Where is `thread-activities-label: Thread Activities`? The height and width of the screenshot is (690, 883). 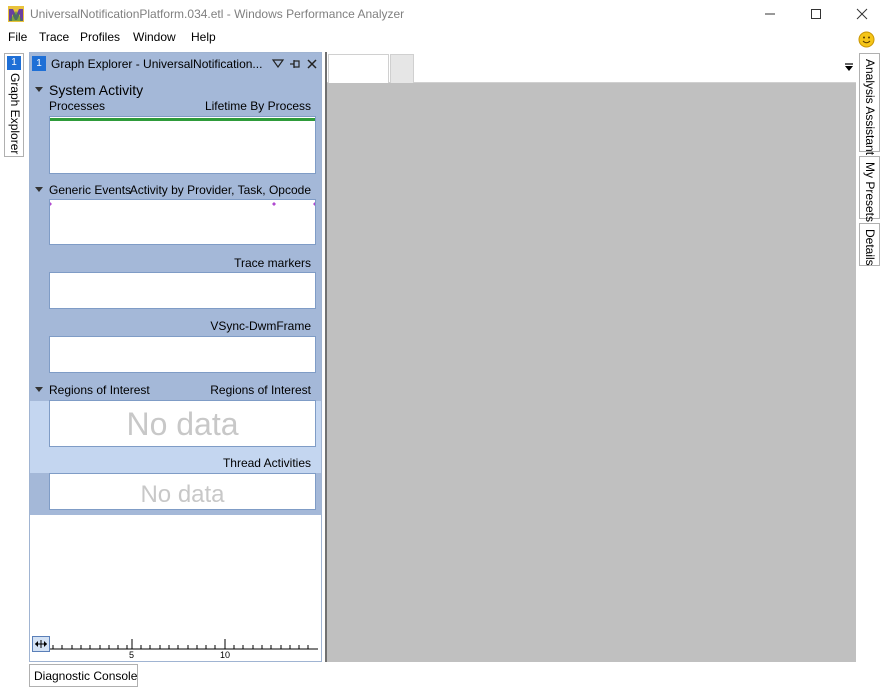
thread-activities-label: Thread Activities is located at coordinates (266, 463).